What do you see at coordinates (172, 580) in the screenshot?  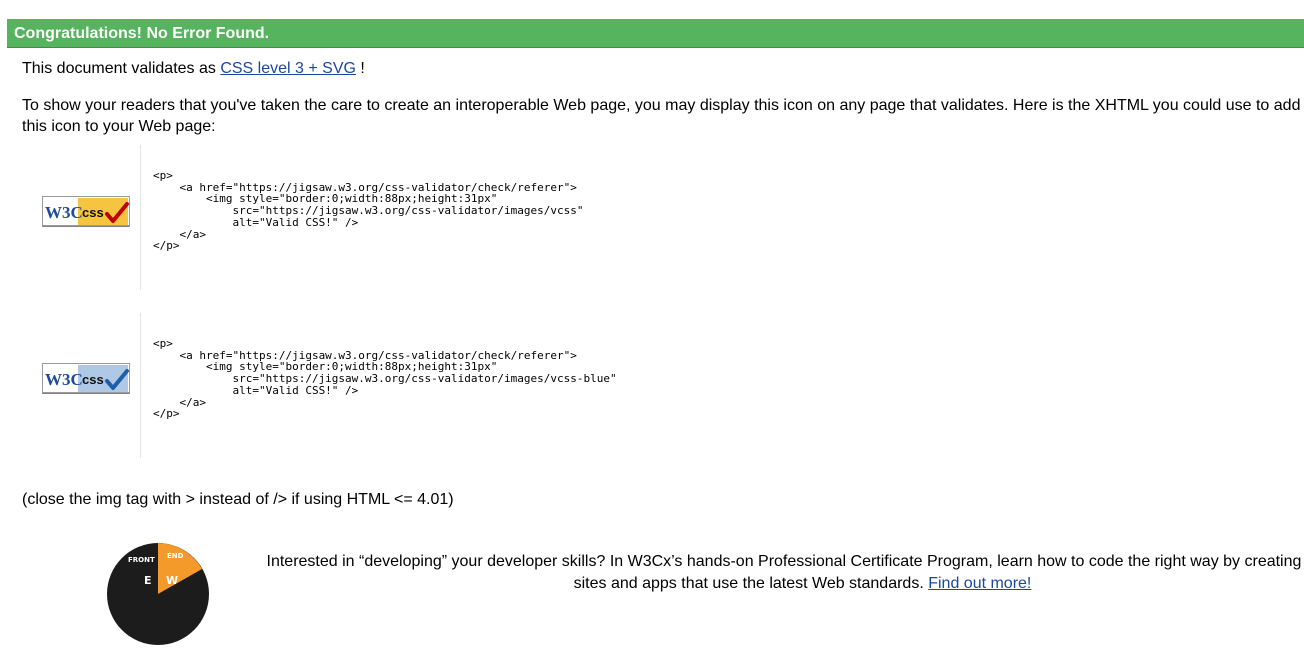 I see `logo-letter-w: W` at bounding box center [172, 580].